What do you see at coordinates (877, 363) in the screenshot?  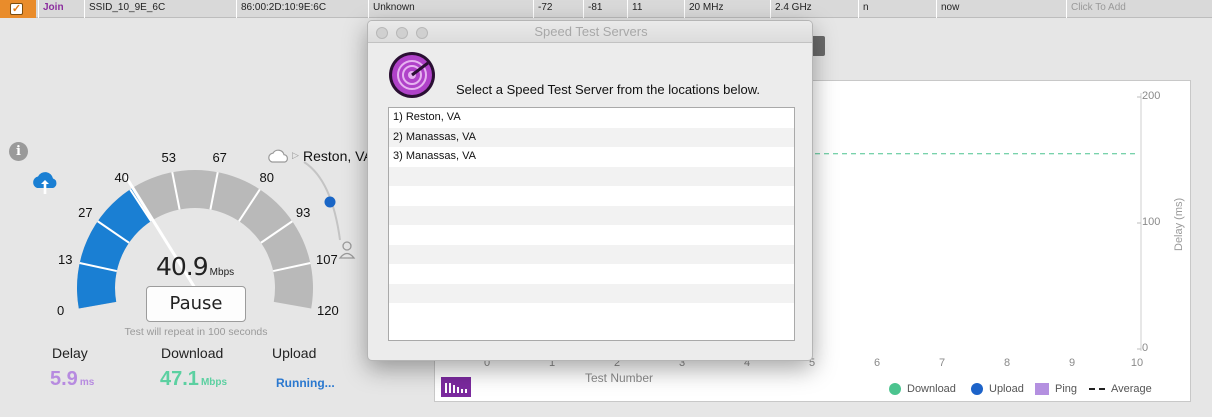 I see `x-tick-label: 6` at bounding box center [877, 363].